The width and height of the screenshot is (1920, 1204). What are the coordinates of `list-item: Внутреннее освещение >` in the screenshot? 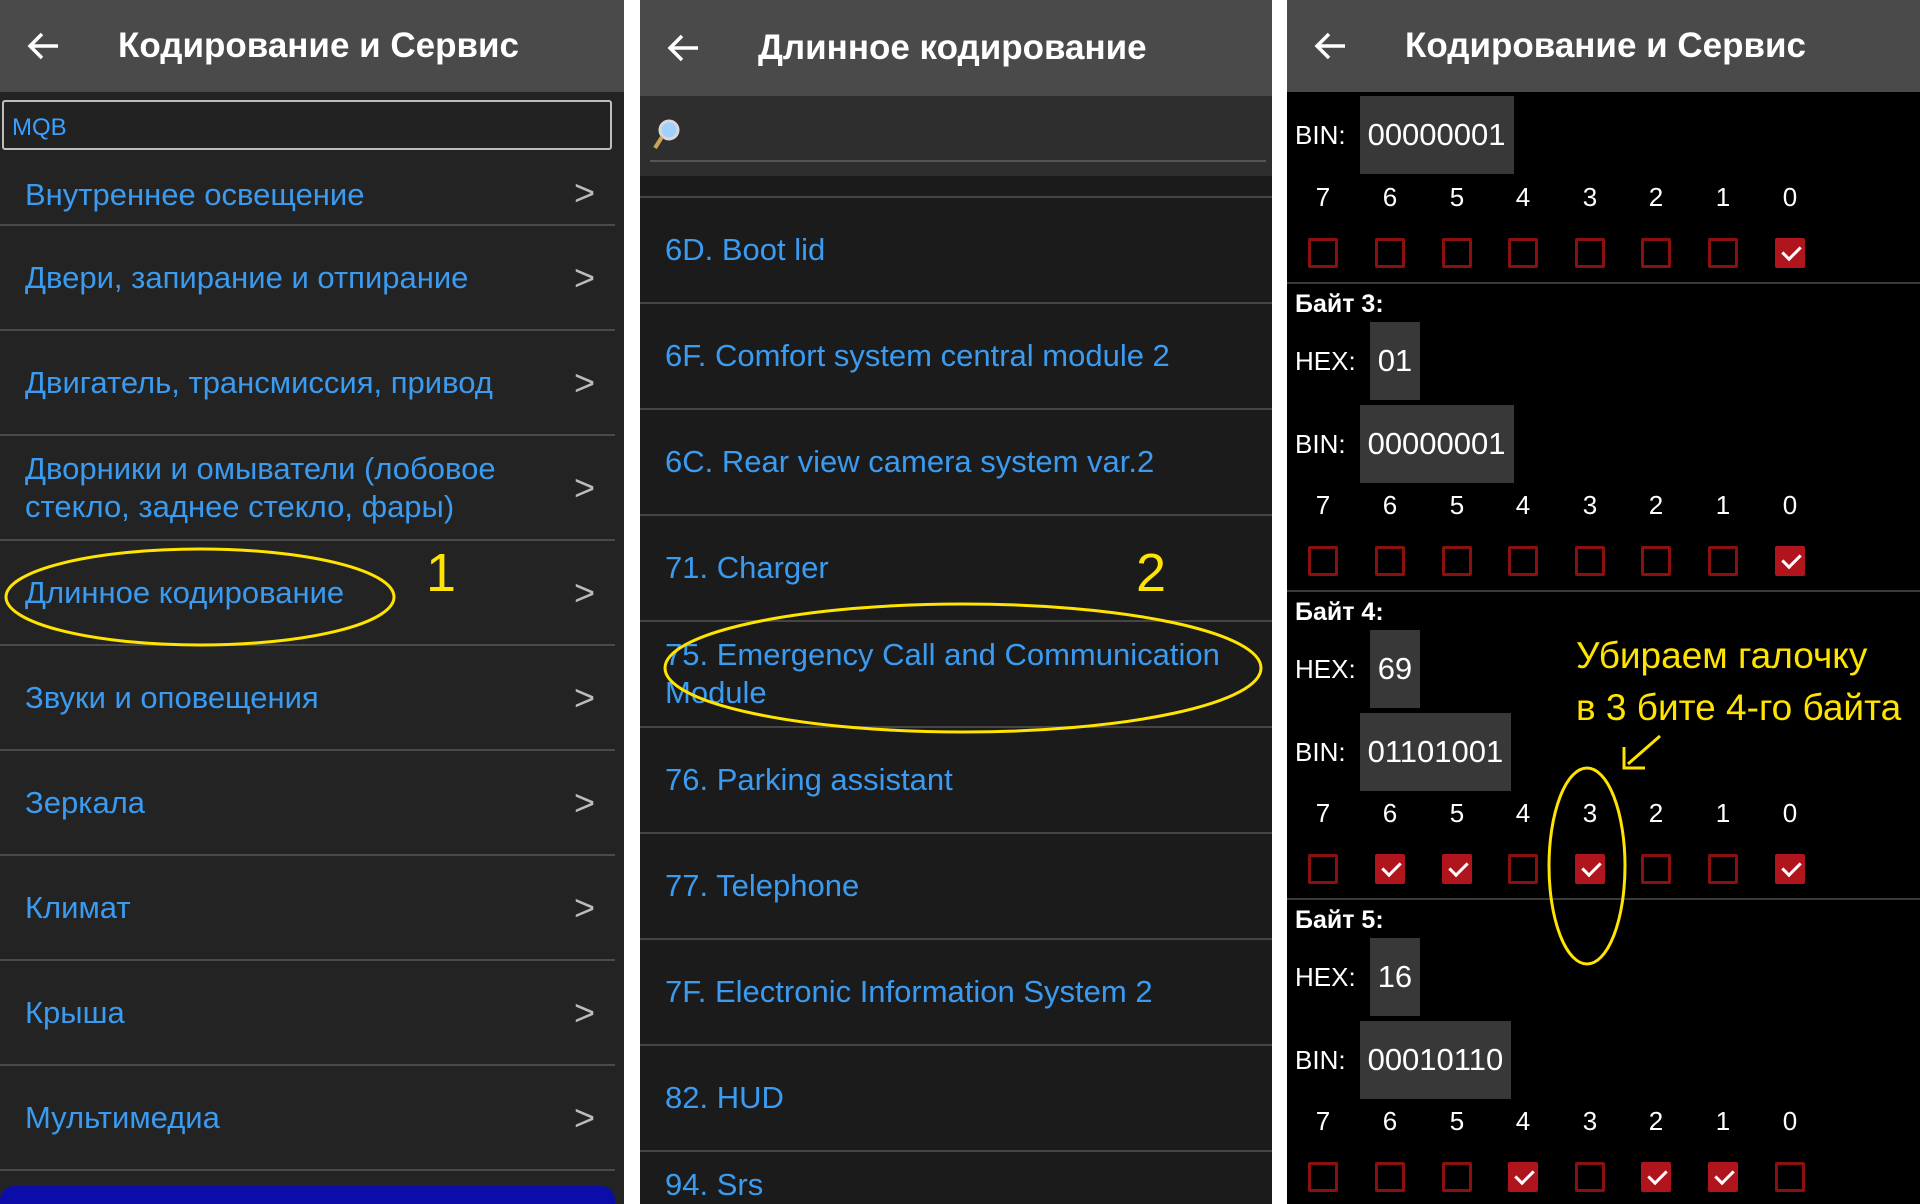 It's located at (307, 191).